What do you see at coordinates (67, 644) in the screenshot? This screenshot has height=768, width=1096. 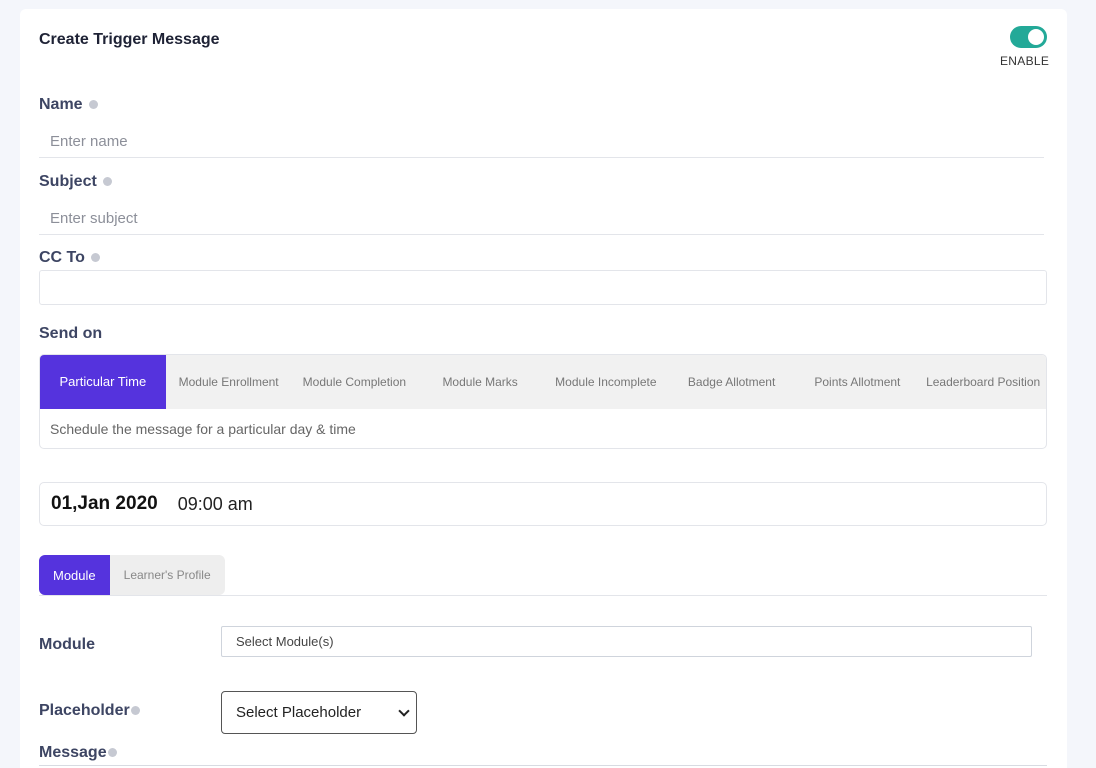 I see `module-label: Module` at bounding box center [67, 644].